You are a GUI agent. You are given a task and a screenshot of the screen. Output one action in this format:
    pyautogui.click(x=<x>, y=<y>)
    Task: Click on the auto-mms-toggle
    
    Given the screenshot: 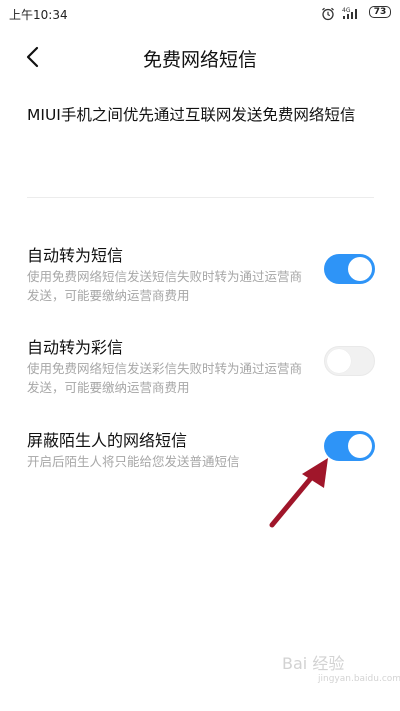 What is the action you would take?
    pyautogui.click(x=349, y=361)
    